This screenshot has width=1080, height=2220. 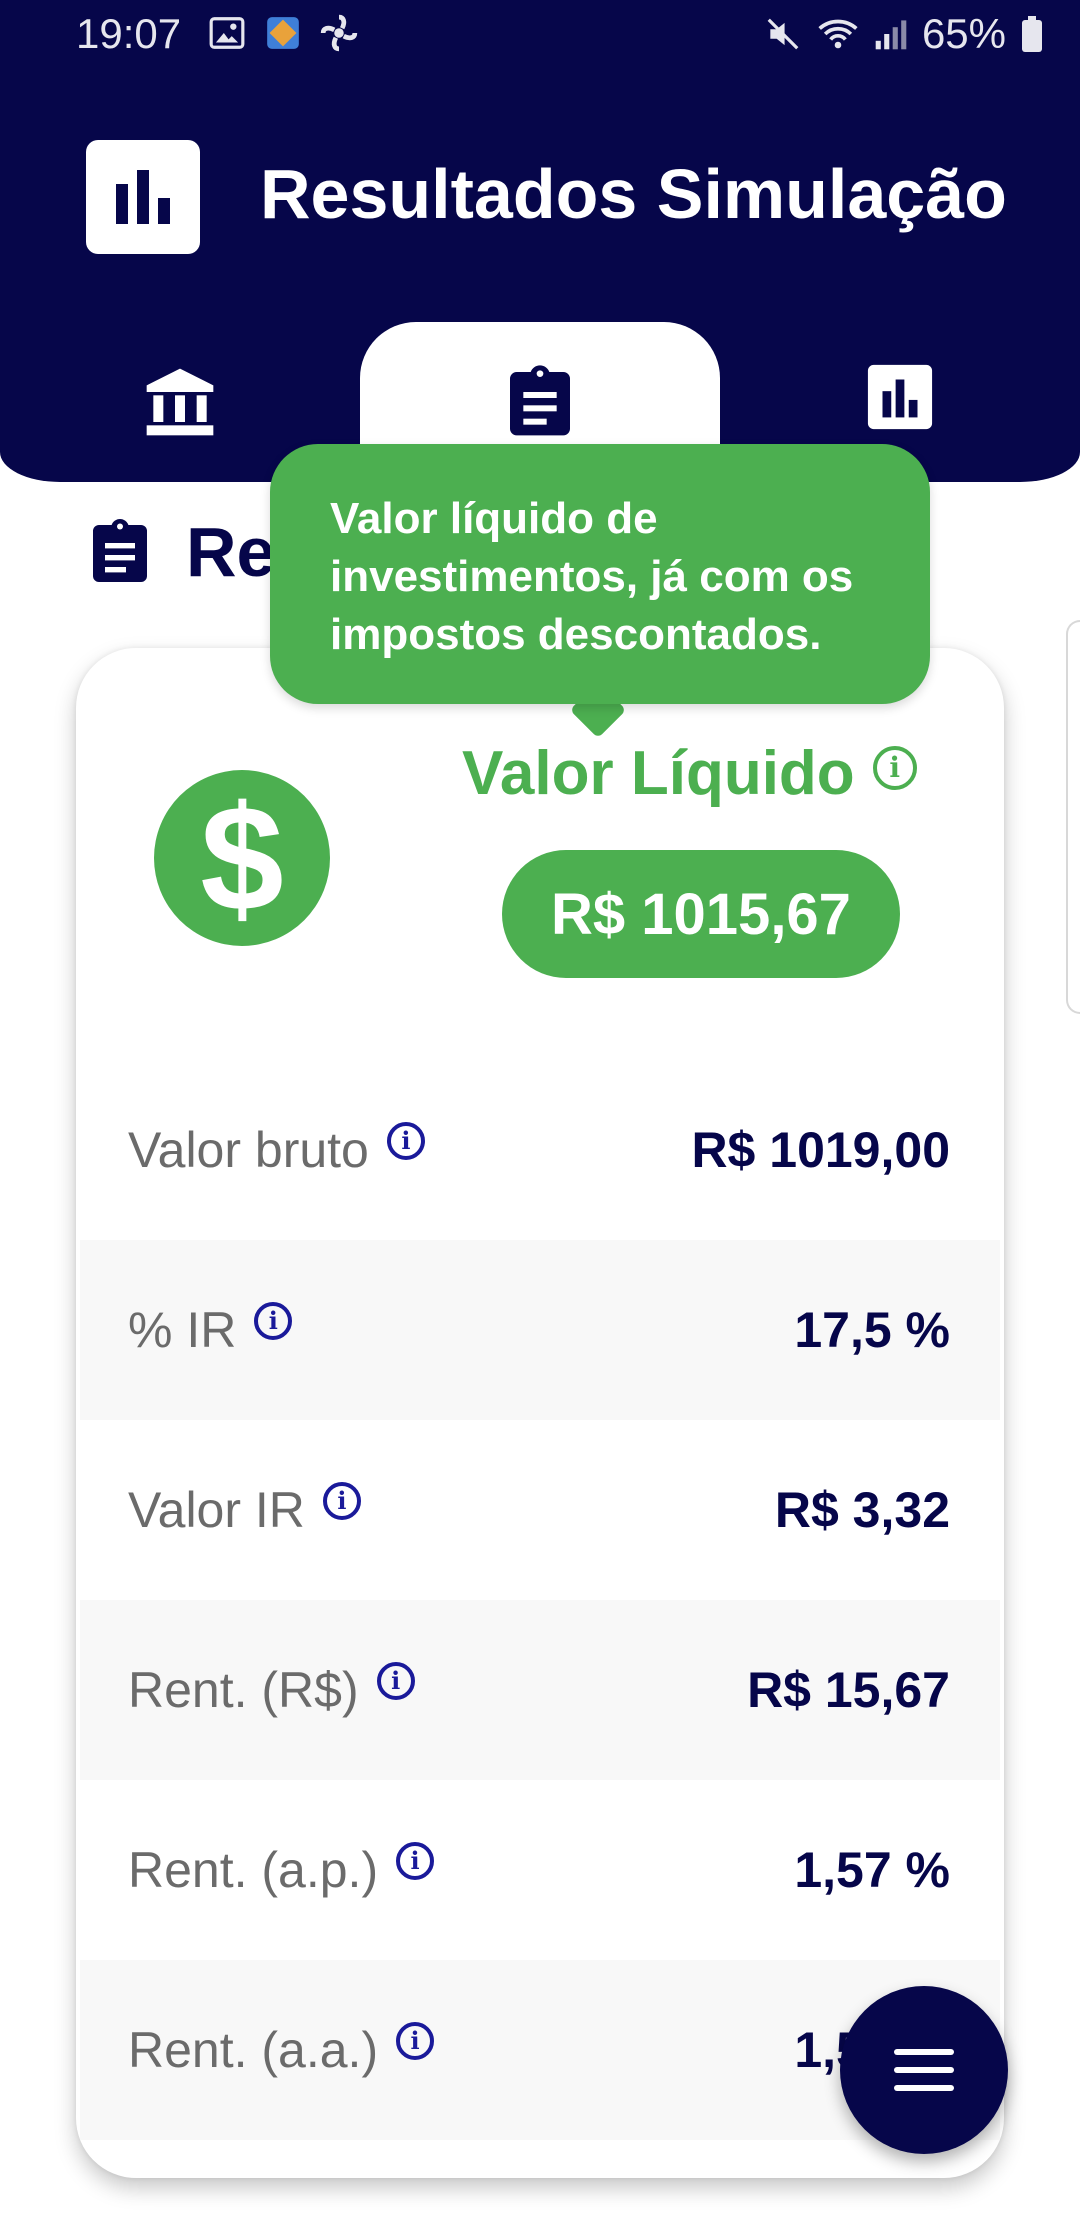 I want to click on row-value: 1,57 %, so click(x=872, y=1870).